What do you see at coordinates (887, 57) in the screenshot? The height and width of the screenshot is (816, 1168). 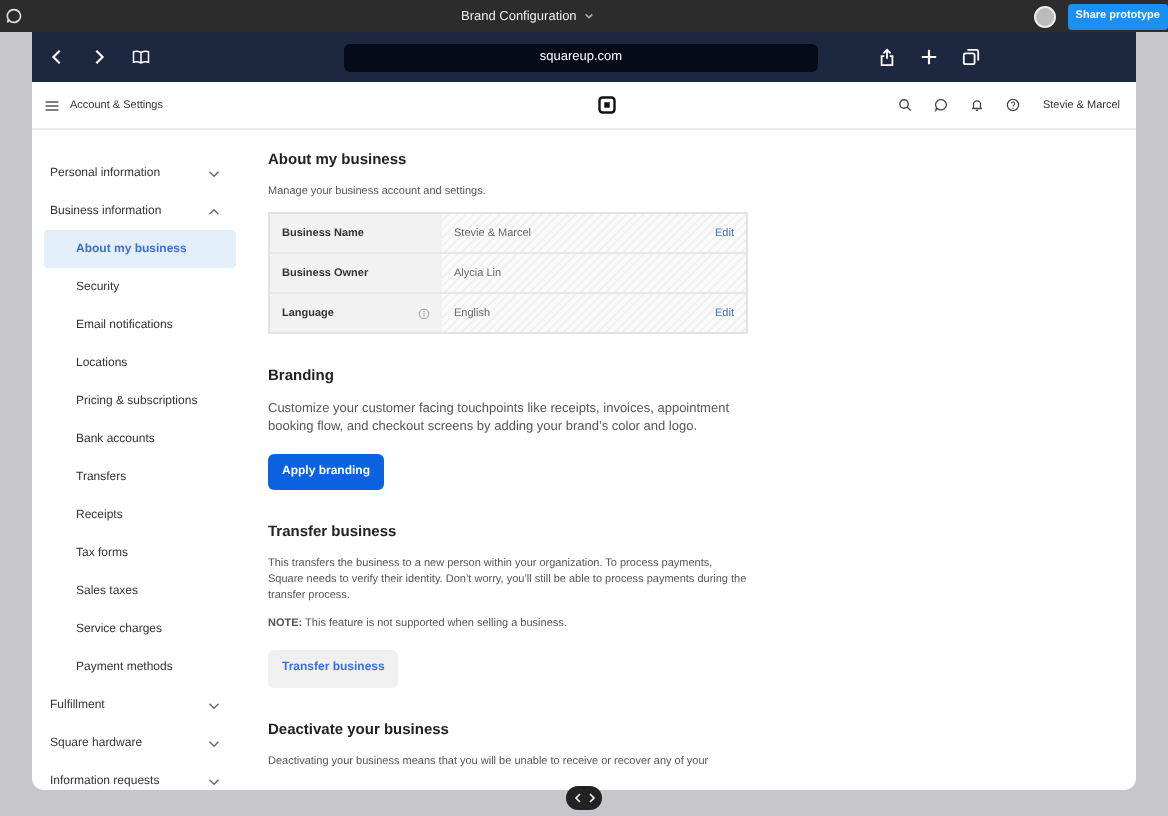 I see `share-icon` at bounding box center [887, 57].